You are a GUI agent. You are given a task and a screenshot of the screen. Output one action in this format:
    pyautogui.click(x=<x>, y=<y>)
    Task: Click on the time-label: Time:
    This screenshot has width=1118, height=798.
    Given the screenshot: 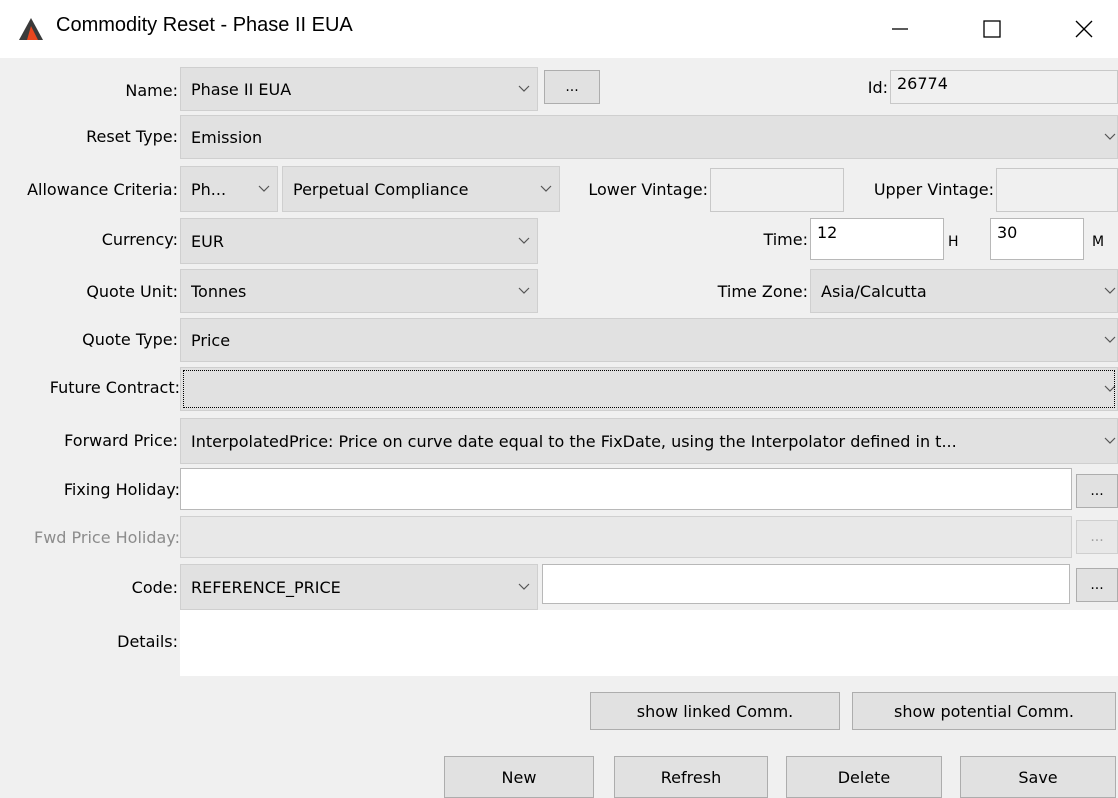 What is the action you would take?
    pyautogui.click(x=785, y=239)
    